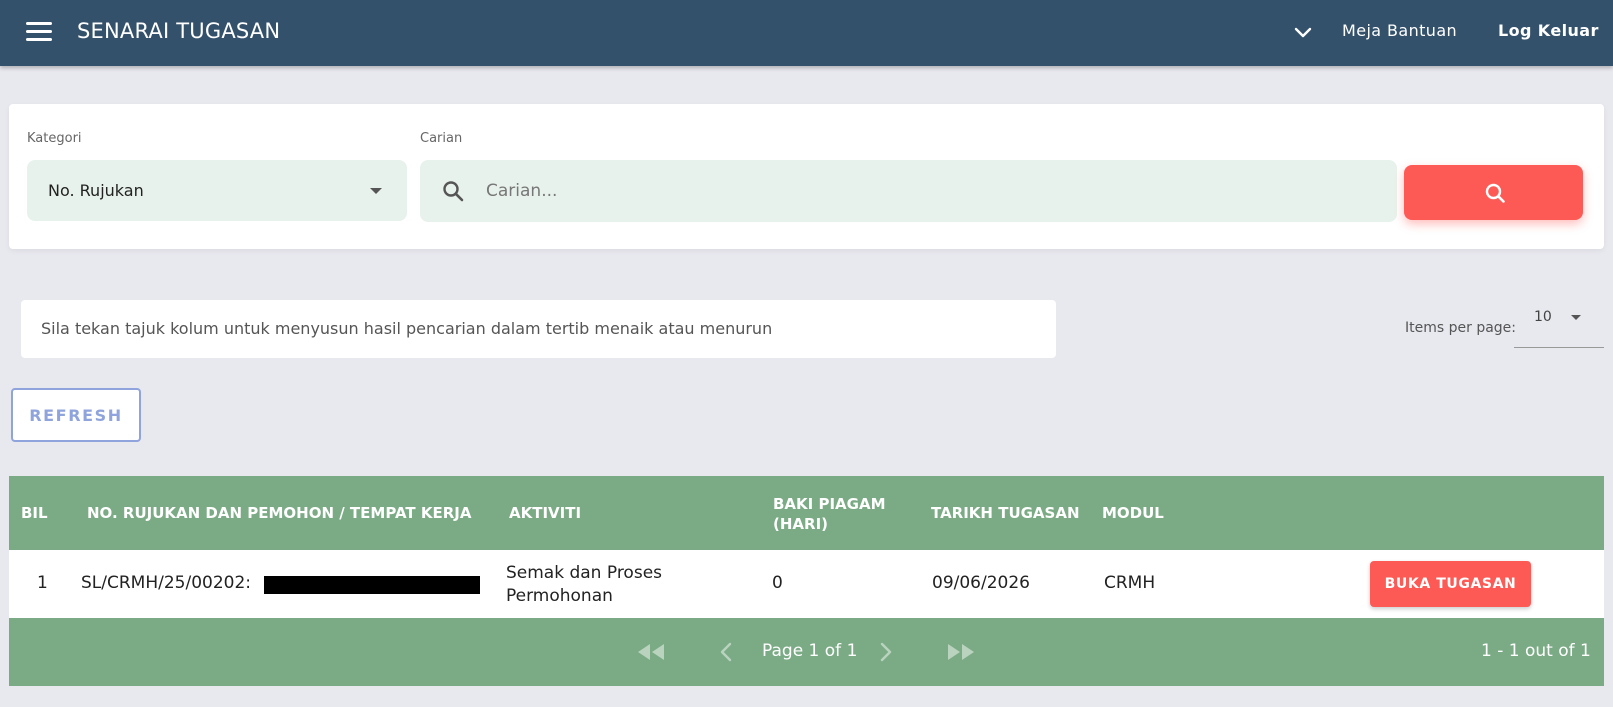 This screenshot has width=1613, height=707. I want to click on column-header-module: MODUL, so click(1133, 513).